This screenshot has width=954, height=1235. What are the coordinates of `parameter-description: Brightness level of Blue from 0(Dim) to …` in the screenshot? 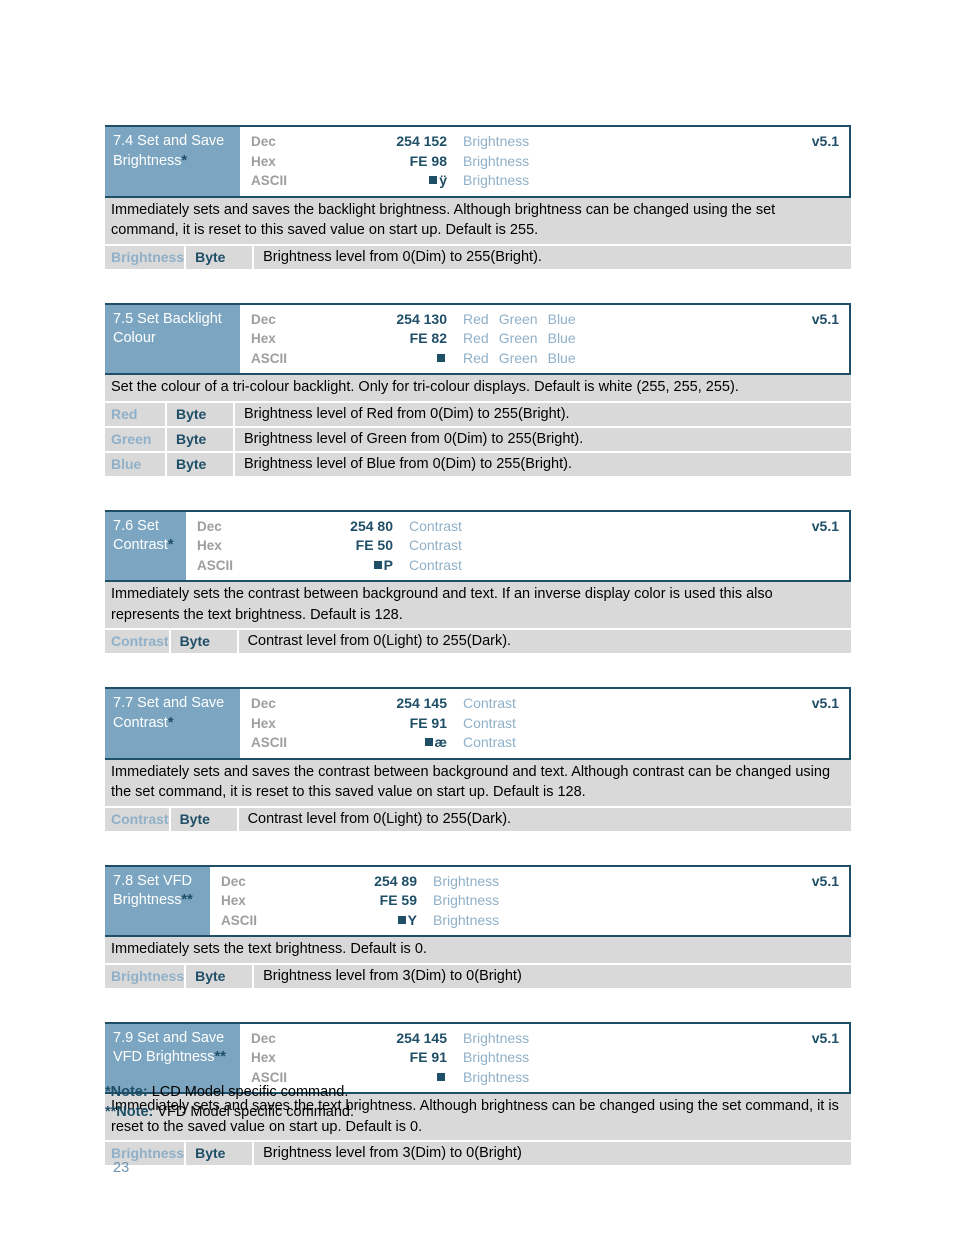 It's located at (408, 463).